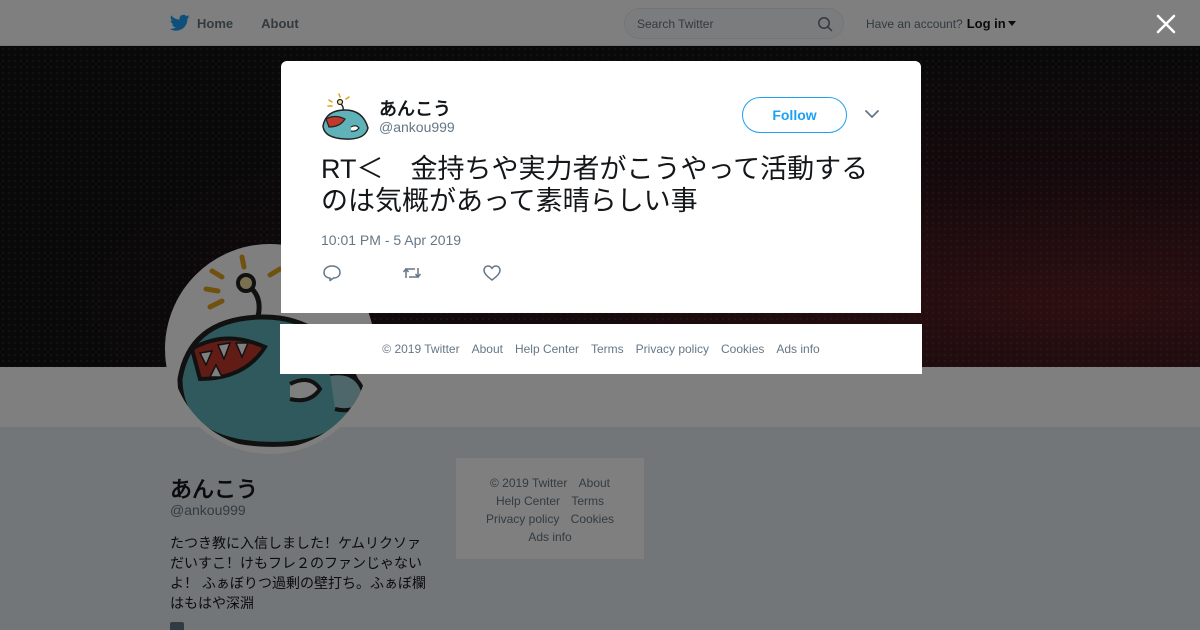  What do you see at coordinates (492, 273) in the screenshot?
I see `heart-icon` at bounding box center [492, 273].